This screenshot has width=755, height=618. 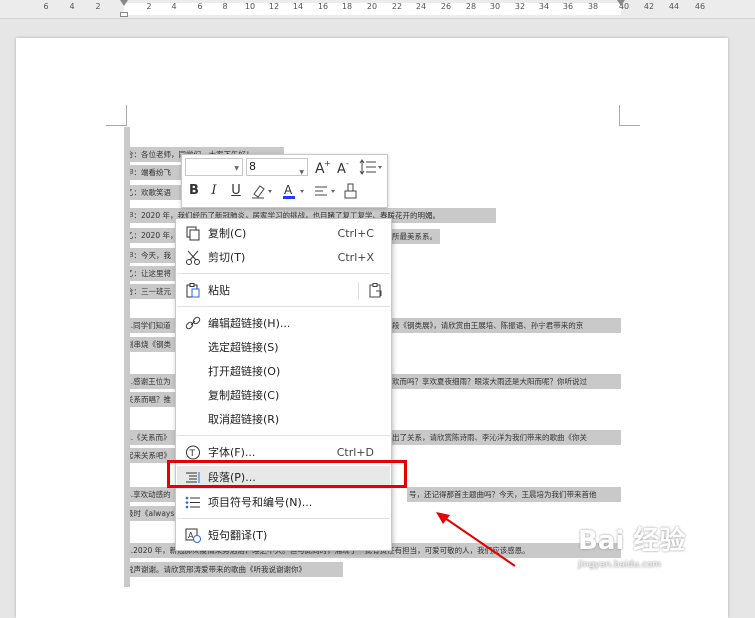 I want to click on doc-line: 2.感谢王位为, so click(x=151, y=381).